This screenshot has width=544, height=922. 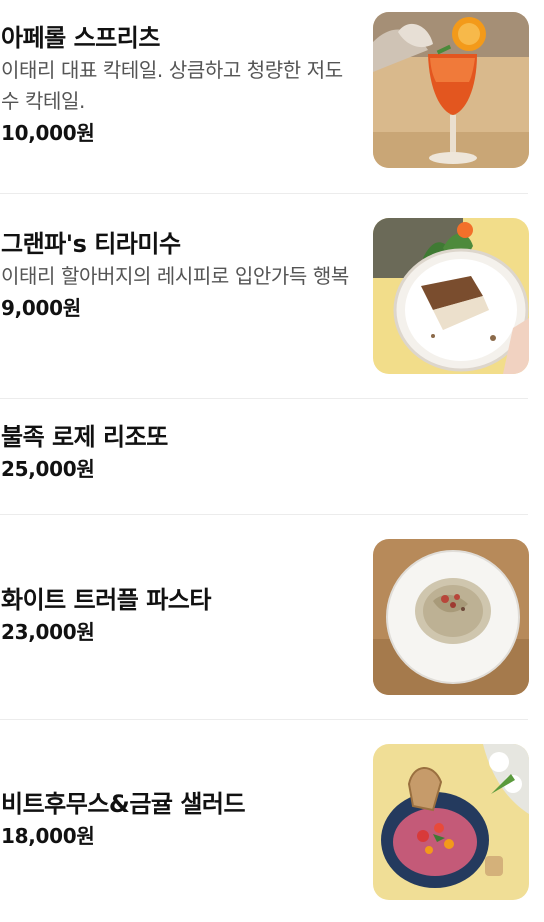 I want to click on menu-item-price: 10,000원, so click(x=48, y=133).